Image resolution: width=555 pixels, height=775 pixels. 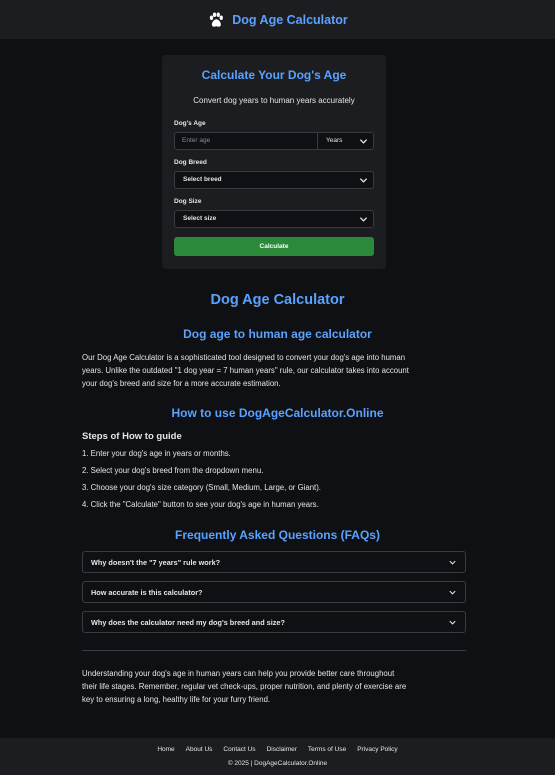 What do you see at coordinates (345, 141) in the screenshot?
I see `age-unit-select: Years` at bounding box center [345, 141].